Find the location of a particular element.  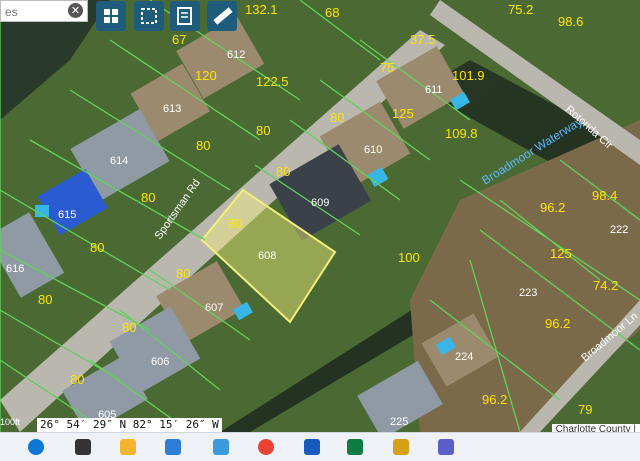

lot-label: 606 is located at coordinates (160, 362).